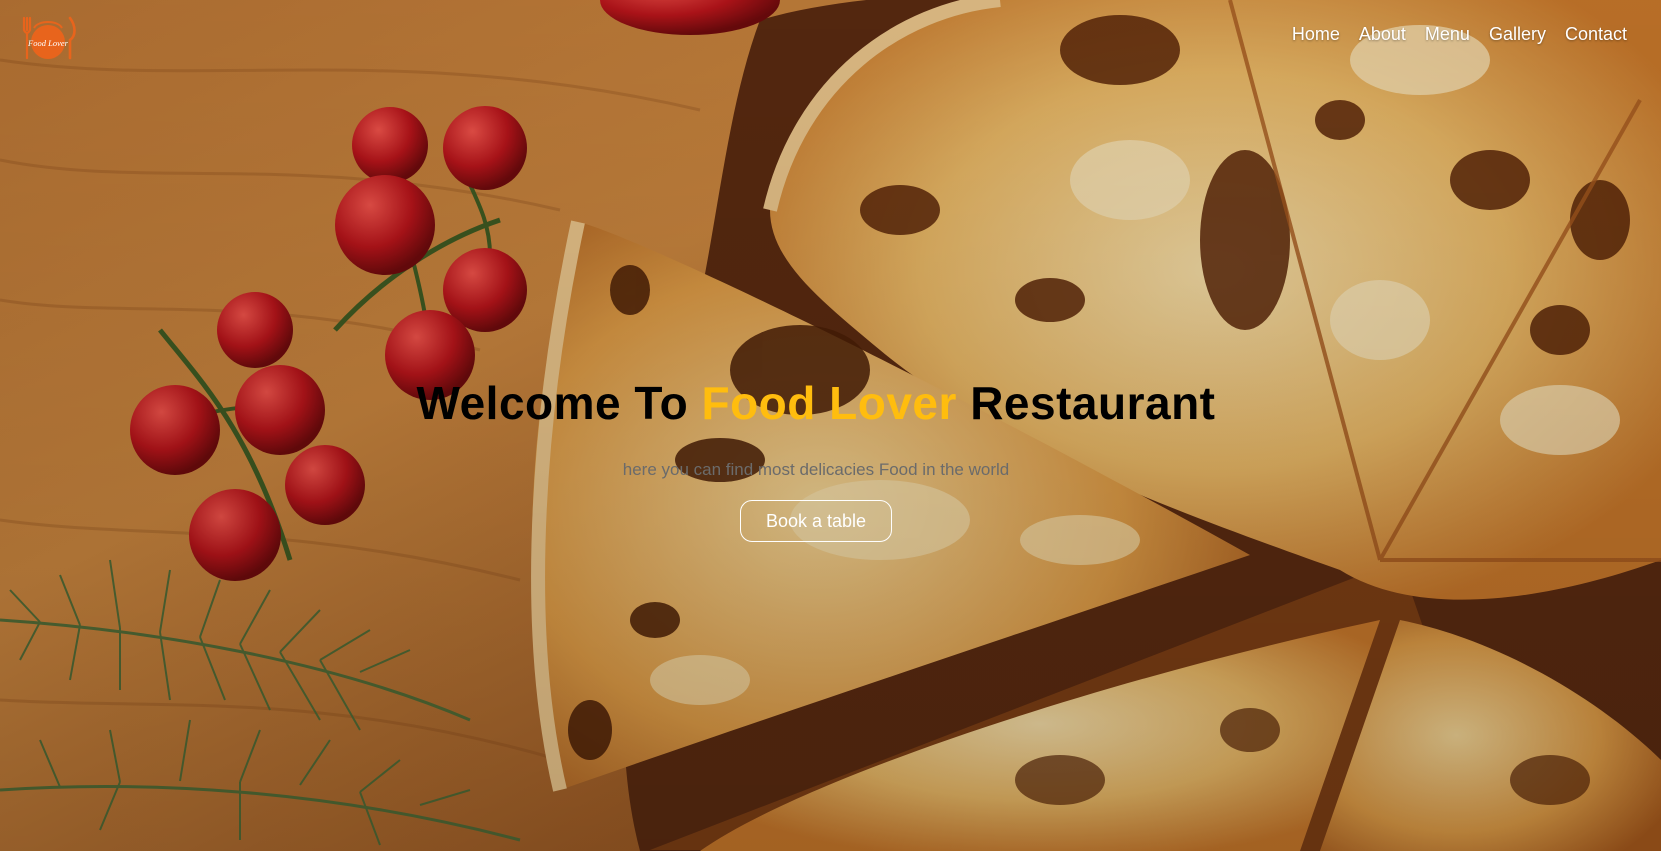 This screenshot has width=1661, height=851. I want to click on hero-title-suffix: Restaurant, so click(1086, 403).